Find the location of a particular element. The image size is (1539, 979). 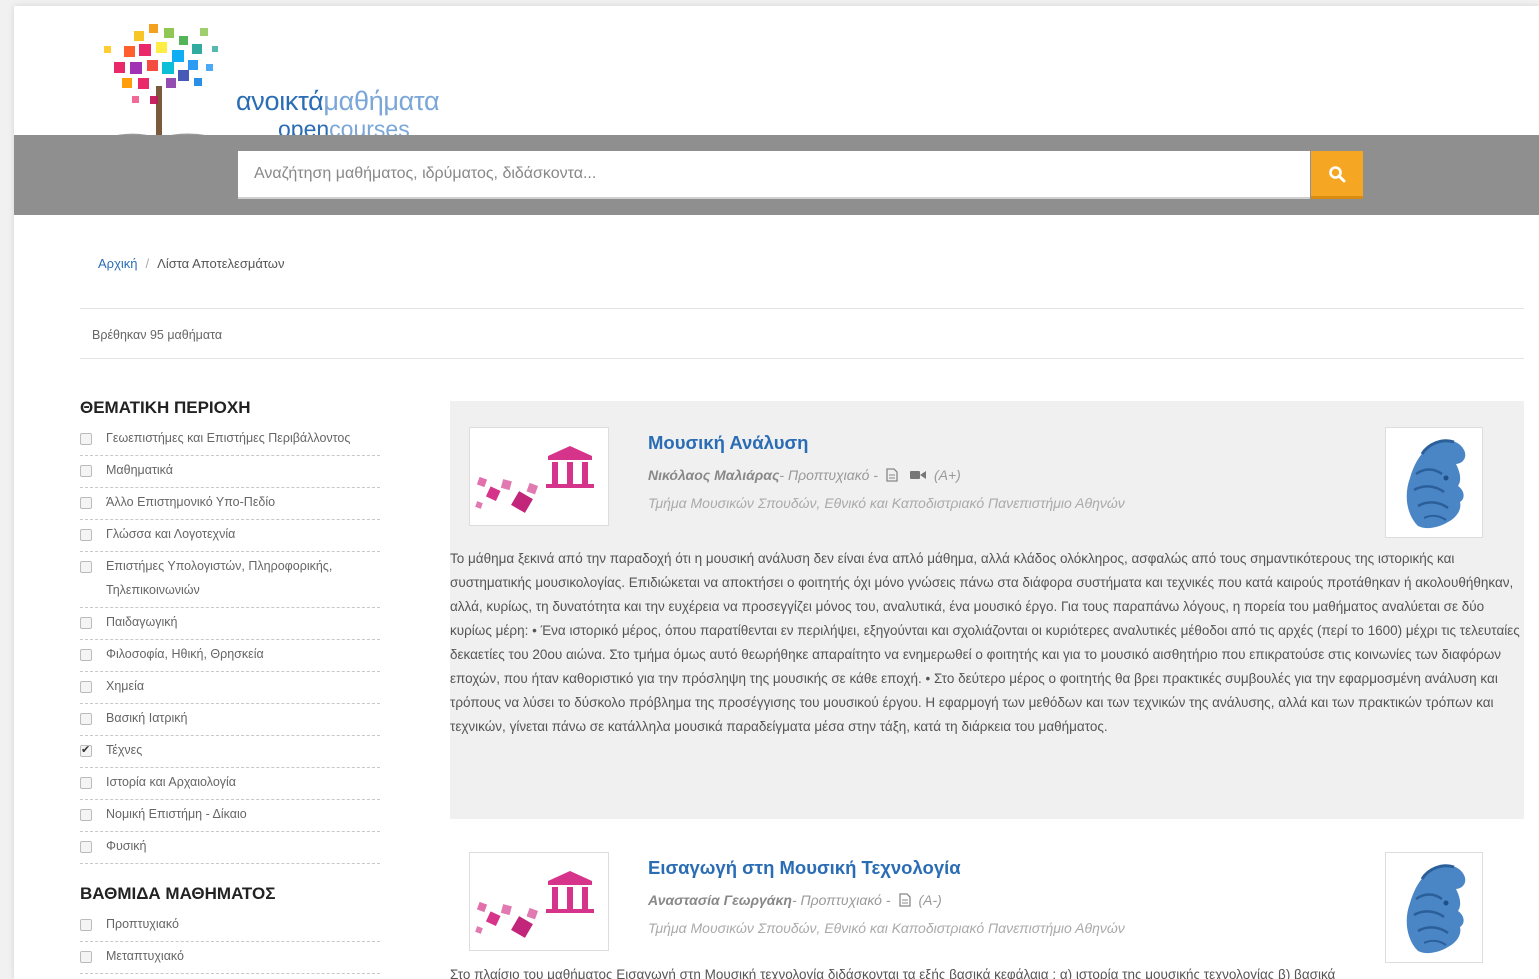

subject-filter-title: ΘΕΜΑΤΙΚΗ ΠΕΡΙΟΧΗ is located at coordinates (165, 407).